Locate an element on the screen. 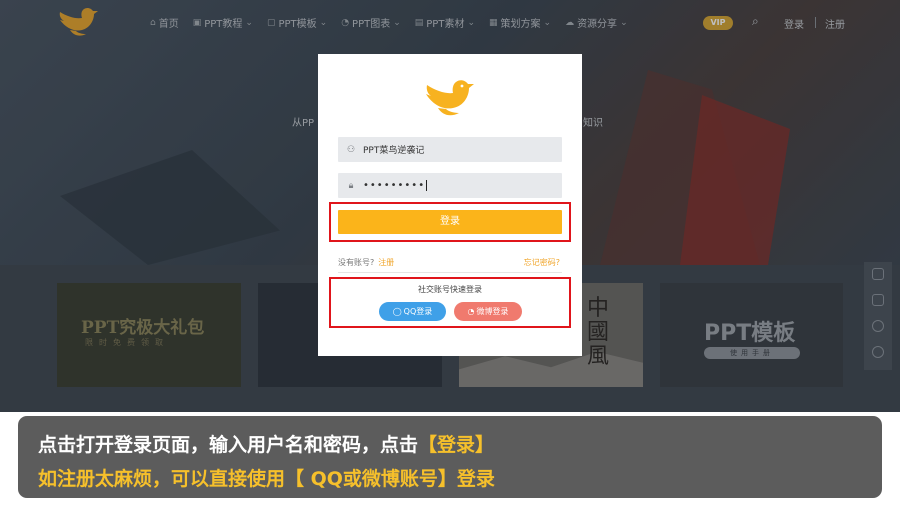  caption-line-1: 点击打开登录页面，输入用户名和密码，点击【登录】 is located at coordinates (266, 443).